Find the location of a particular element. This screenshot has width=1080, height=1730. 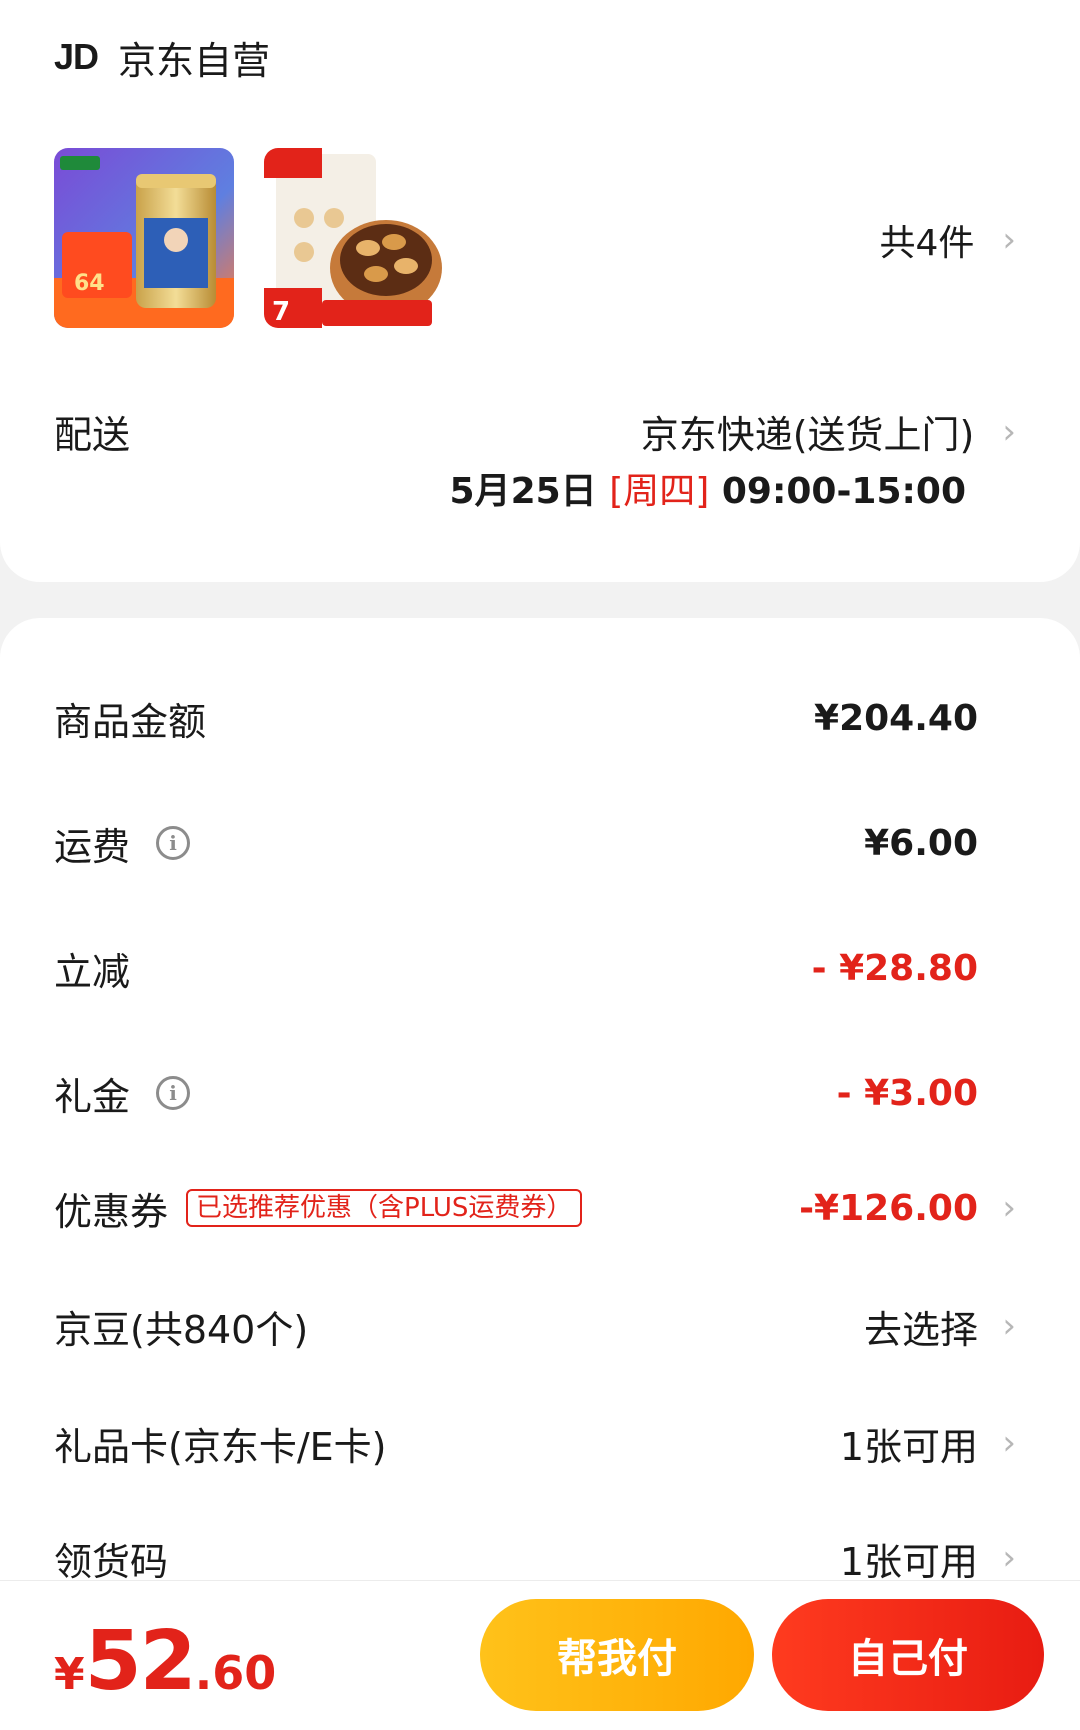

delivery-method: 京东快递(送货上门) › is located at coordinates (828, 431).